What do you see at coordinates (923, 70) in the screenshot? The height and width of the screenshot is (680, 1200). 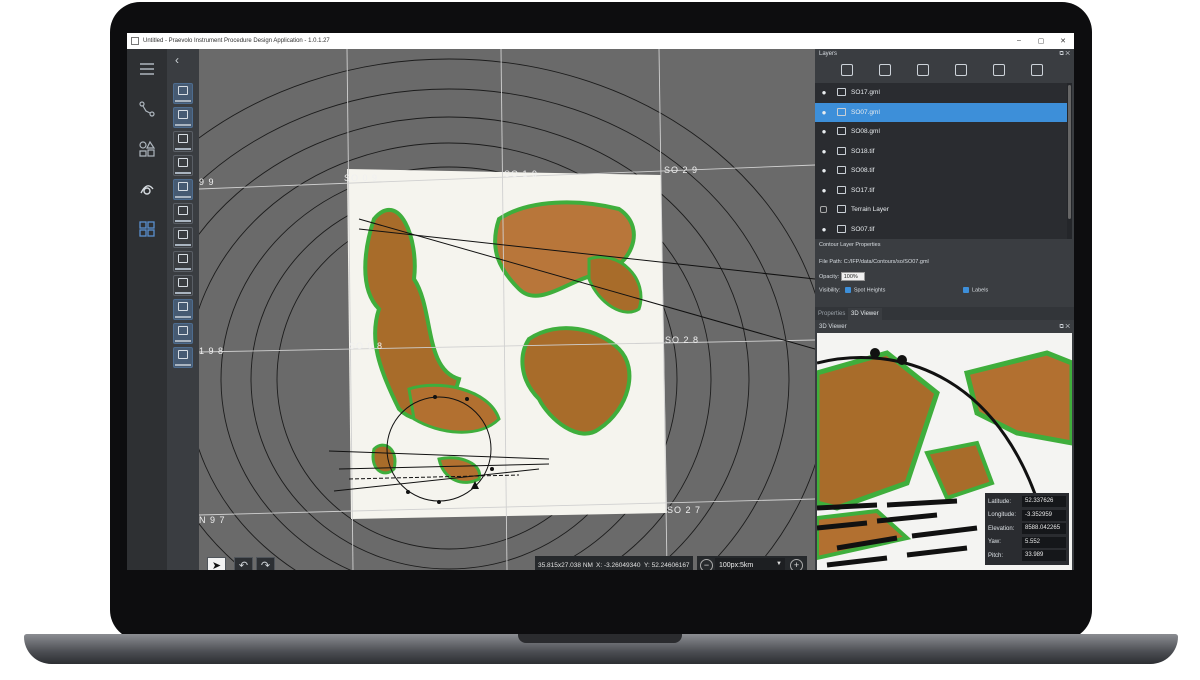 I see `terrain-layer-icon` at bounding box center [923, 70].